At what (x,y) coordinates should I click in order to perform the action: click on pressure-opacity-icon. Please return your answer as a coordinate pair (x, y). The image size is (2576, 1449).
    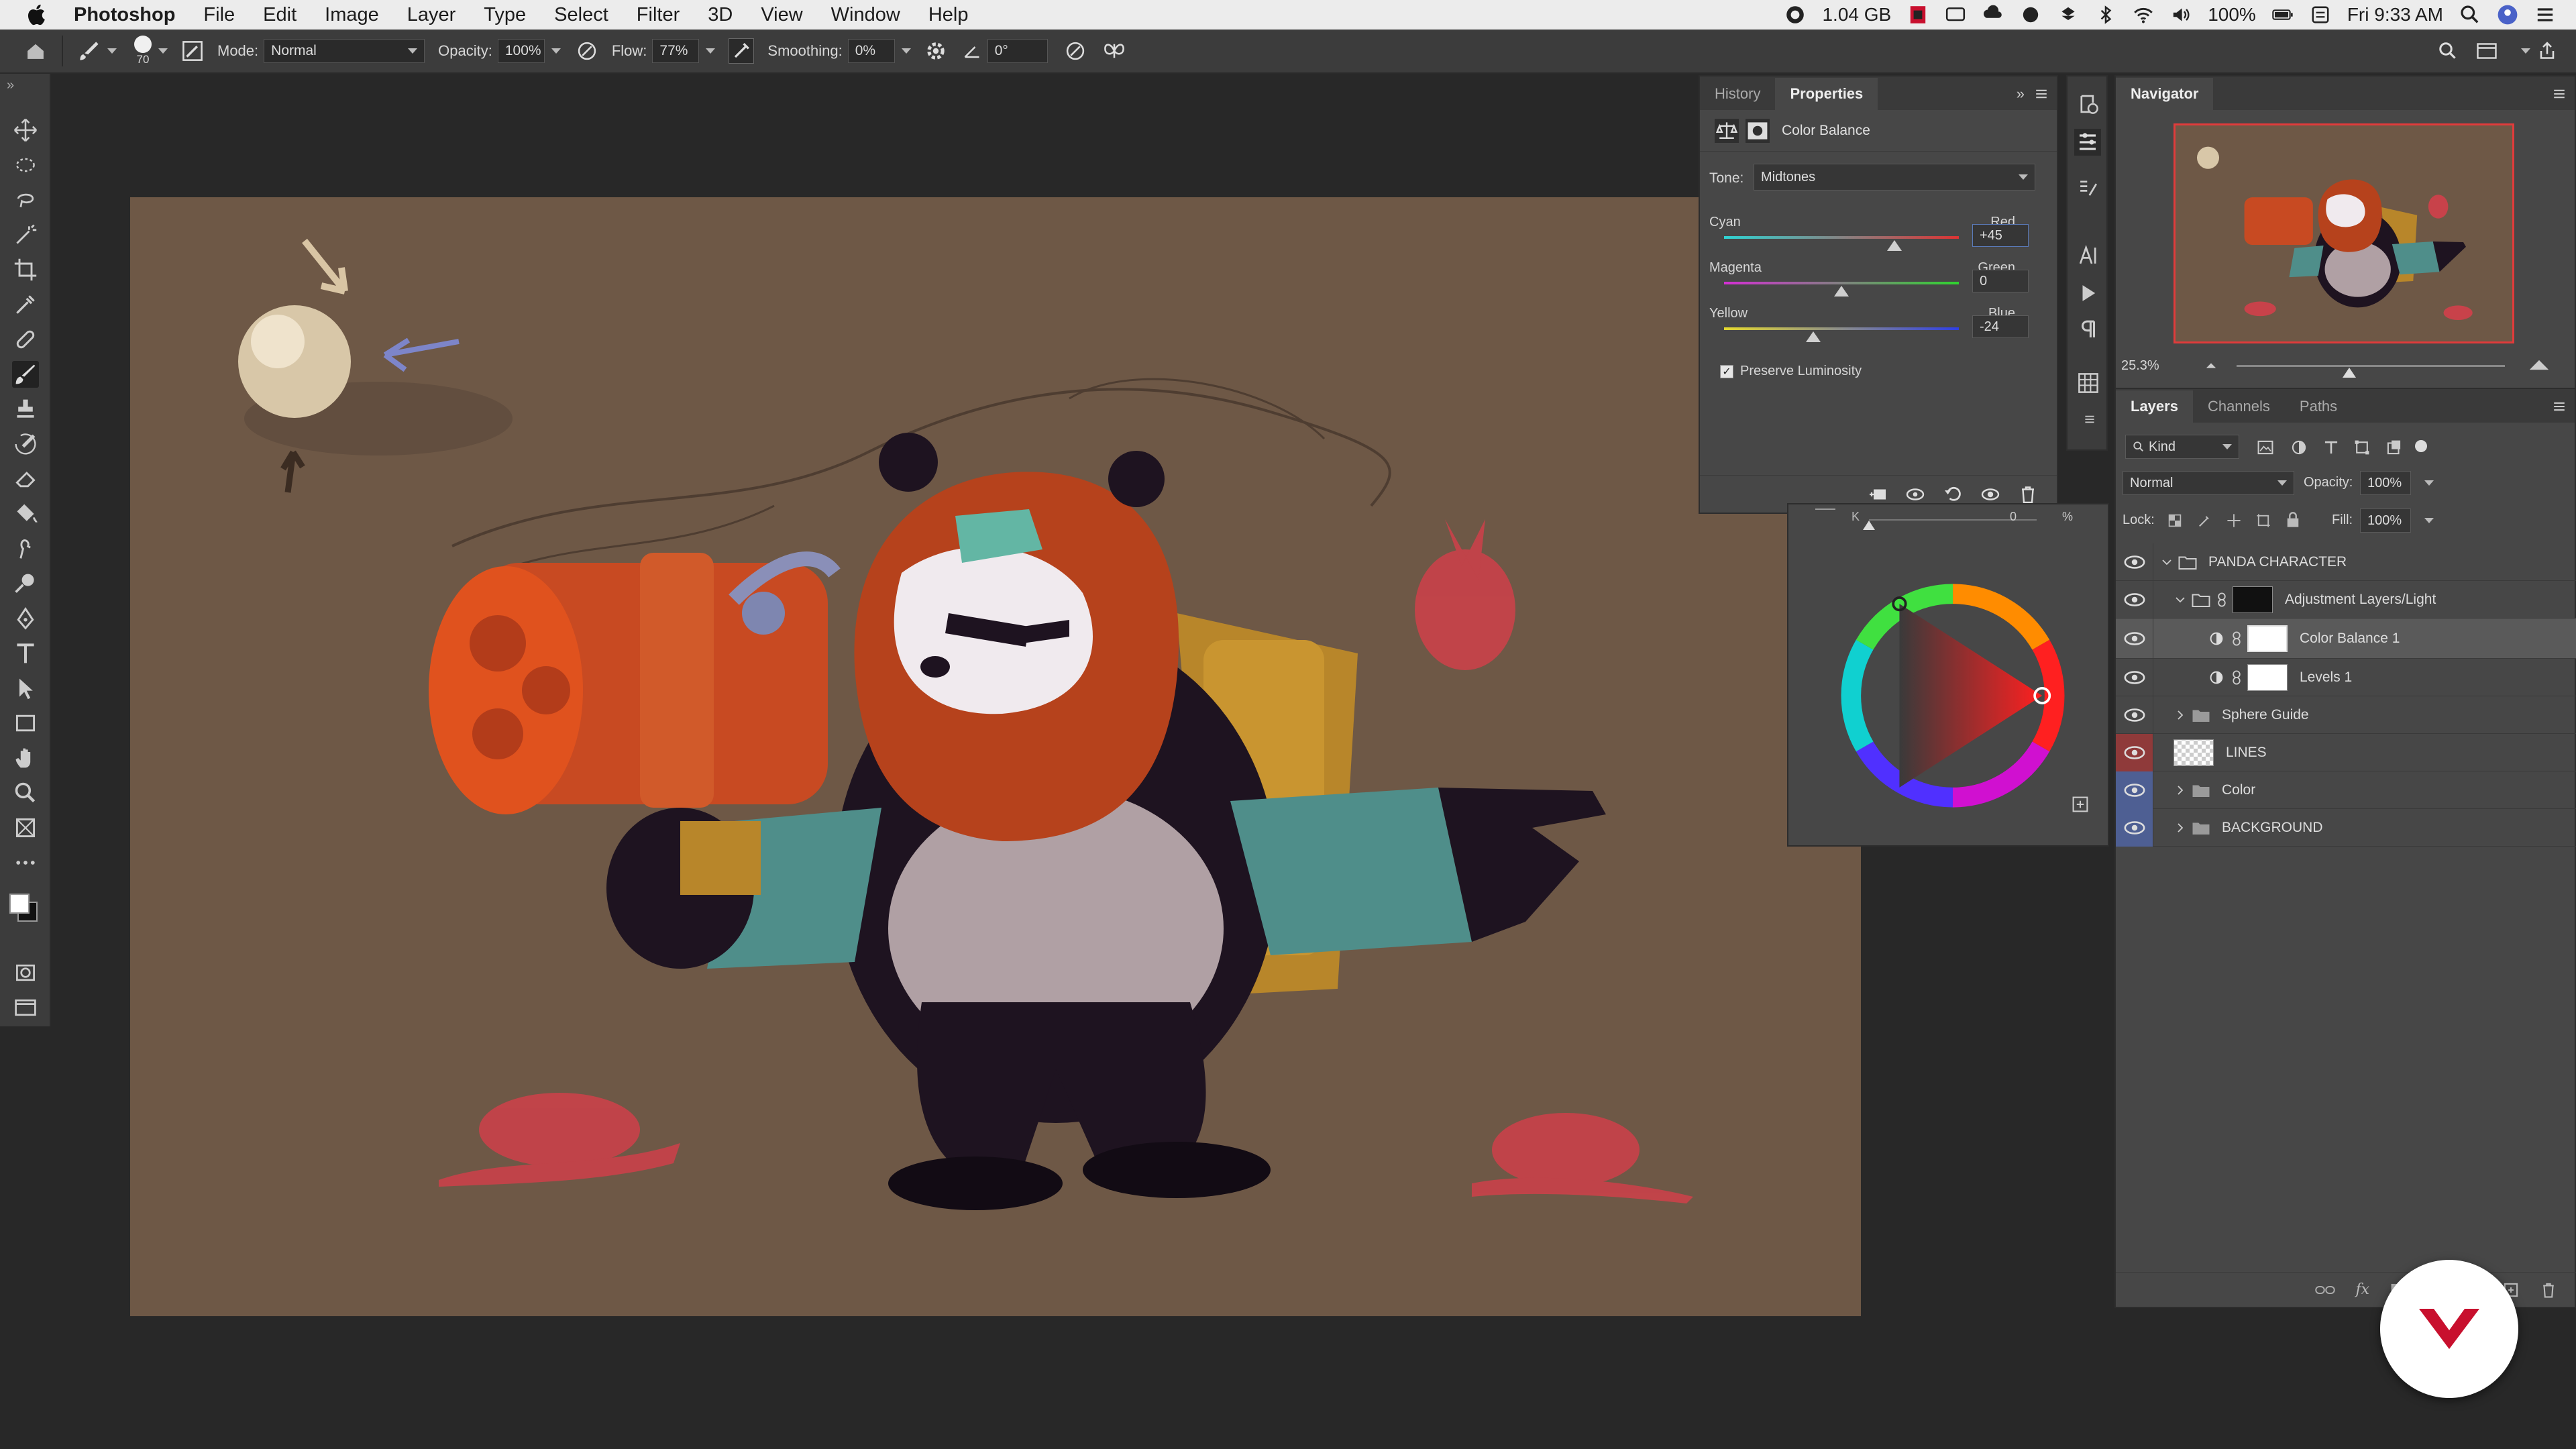
    Looking at the image, I should click on (587, 51).